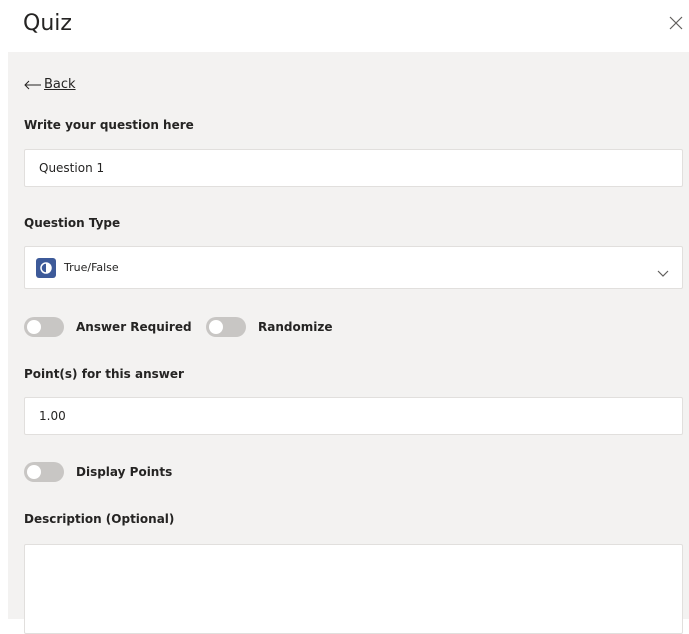  What do you see at coordinates (226, 327) in the screenshot?
I see `randomize-toggle` at bounding box center [226, 327].